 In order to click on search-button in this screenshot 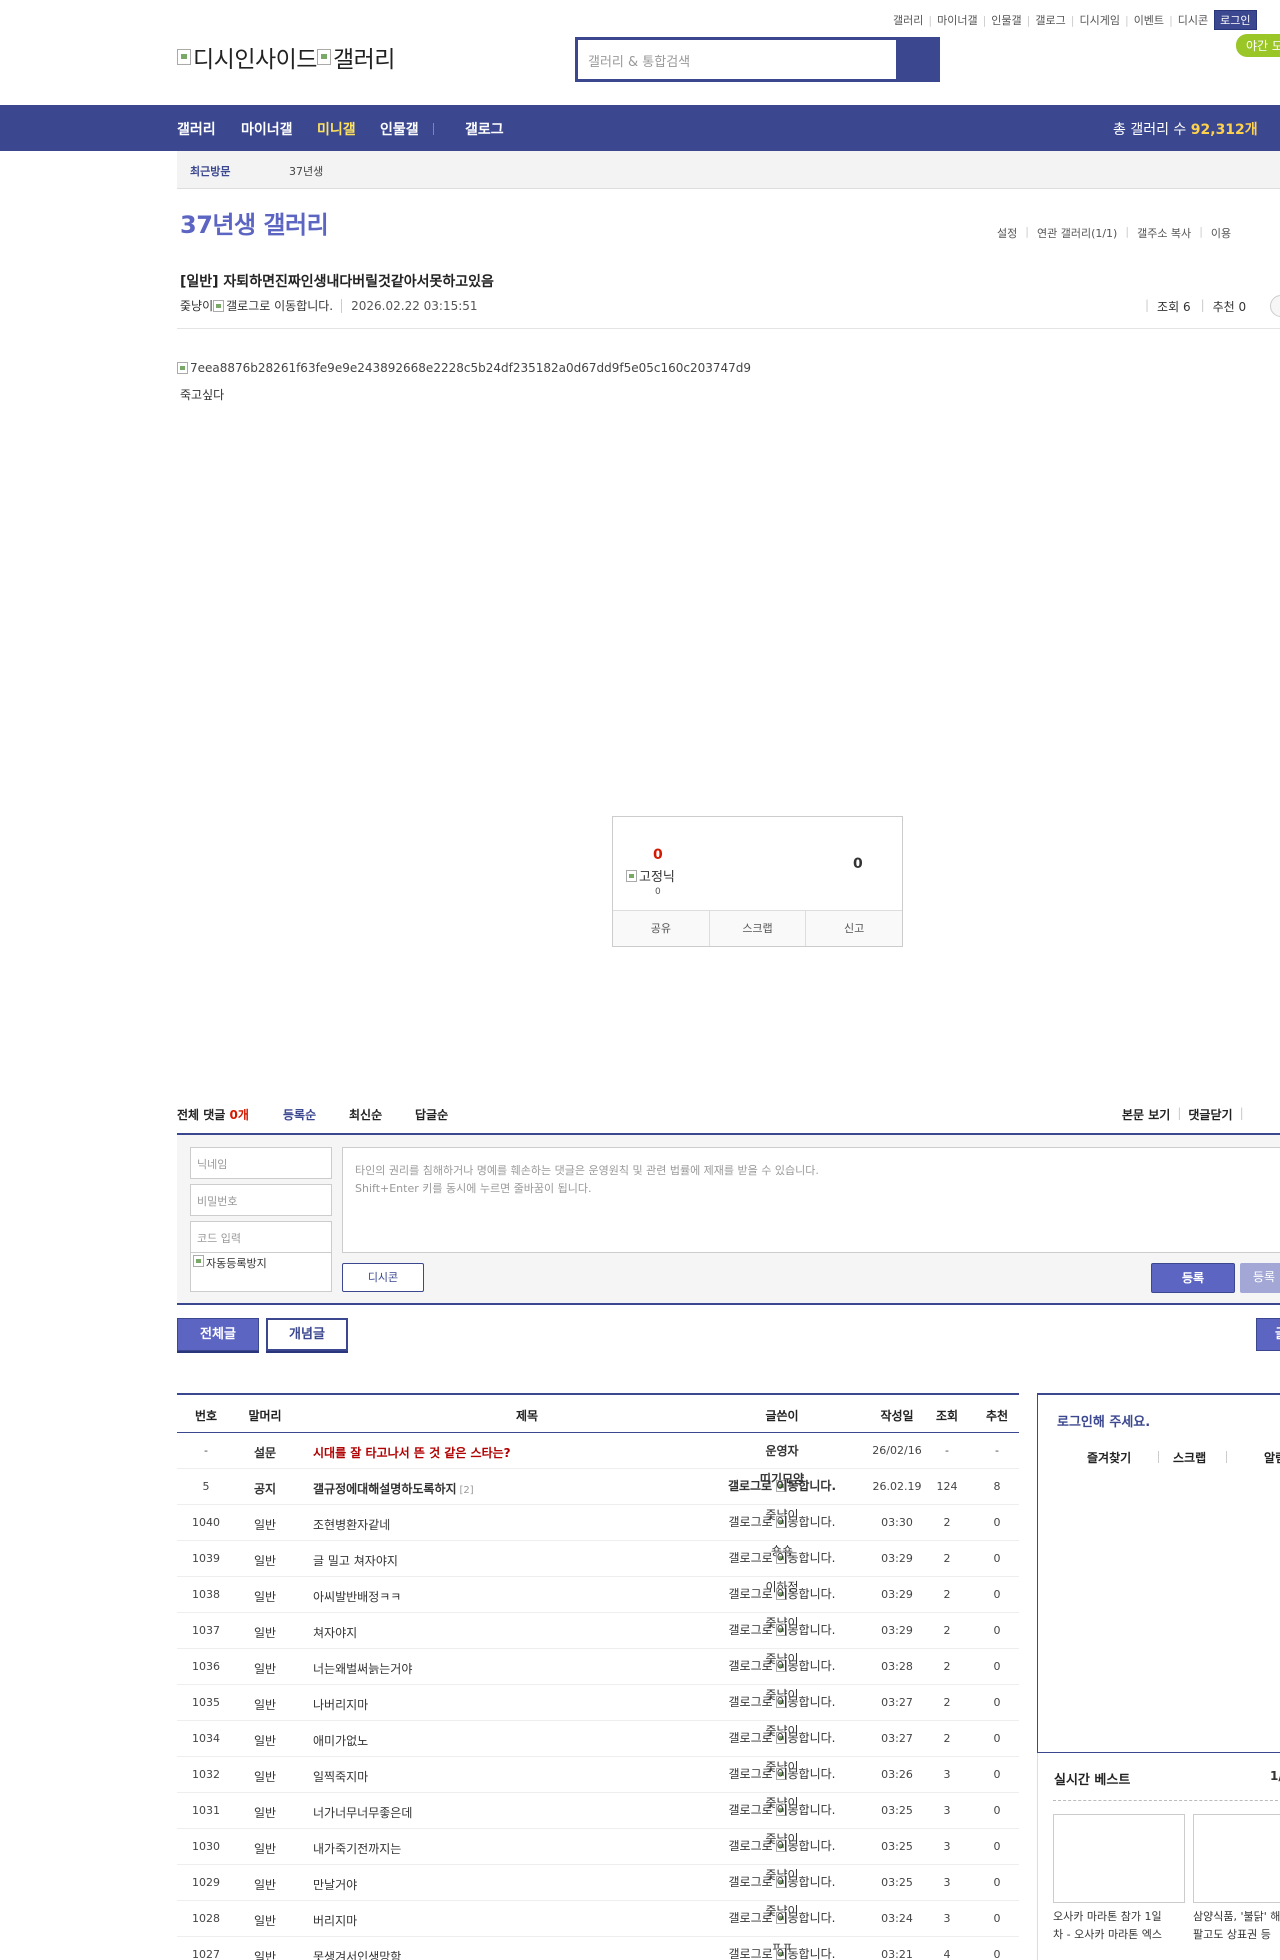, I will do `click(916, 59)`.